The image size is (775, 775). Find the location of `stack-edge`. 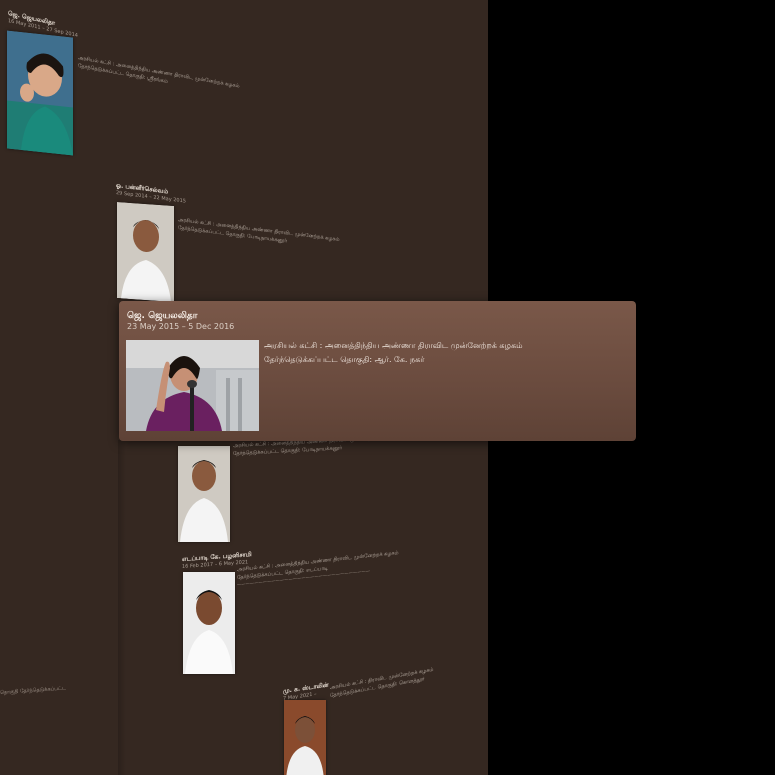

stack-edge is located at coordinates (122, 607).